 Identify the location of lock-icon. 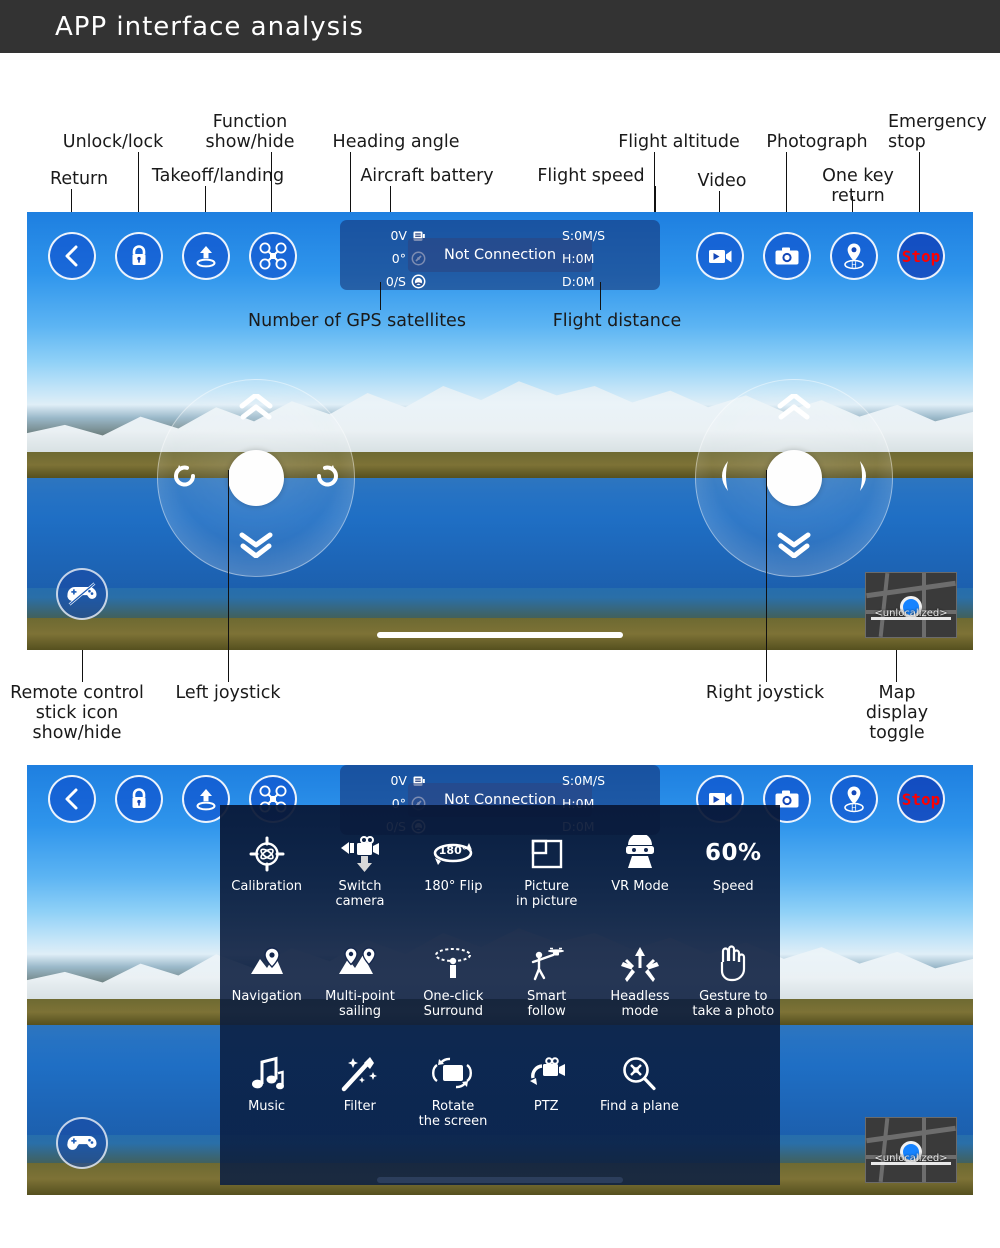
(139, 798).